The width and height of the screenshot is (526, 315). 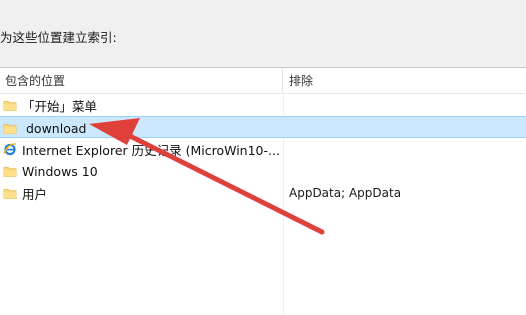 What do you see at coordinates (56, 128) in the screenshot?
I see `row-label: download` at bounding box center [56, 128].